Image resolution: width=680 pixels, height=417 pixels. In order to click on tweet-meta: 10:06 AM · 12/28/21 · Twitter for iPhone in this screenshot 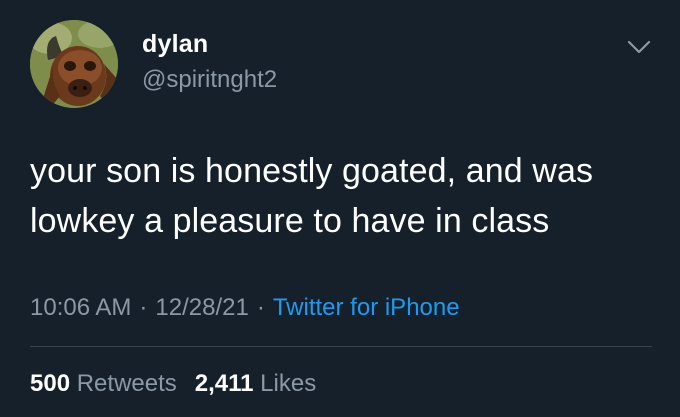, I will do `click(245, 308)`.